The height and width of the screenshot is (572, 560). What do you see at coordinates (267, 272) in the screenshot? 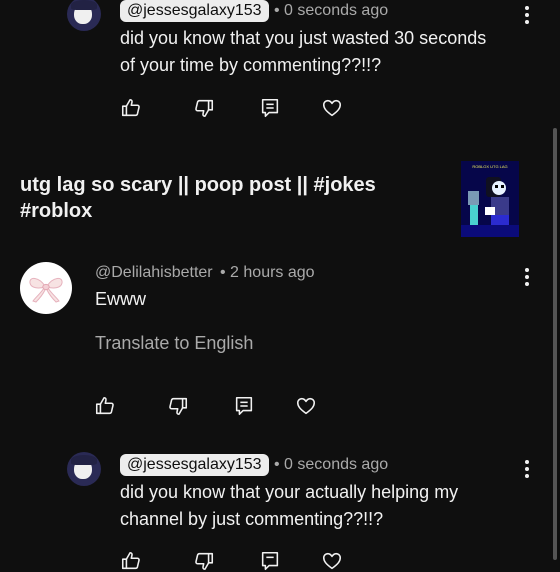
I see `comment-timestamp: • 2 hours ago` at bounding box center [267, 272].